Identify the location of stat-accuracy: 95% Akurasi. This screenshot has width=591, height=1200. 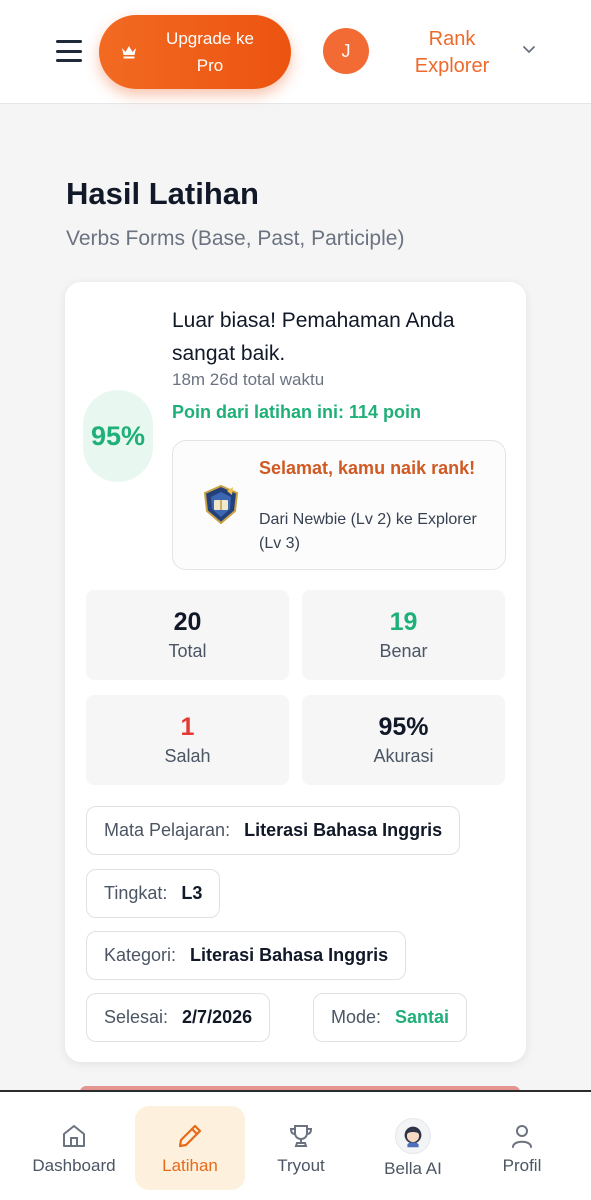
(403, 740).